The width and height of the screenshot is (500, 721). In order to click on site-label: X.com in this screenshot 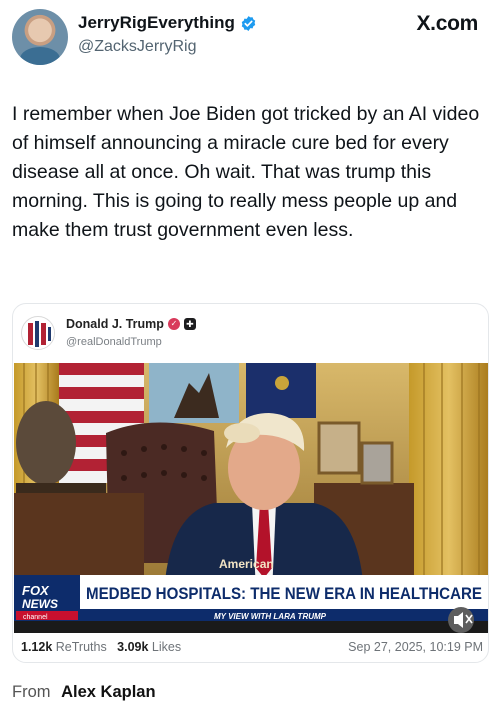, I will do `click(447, 23)`.